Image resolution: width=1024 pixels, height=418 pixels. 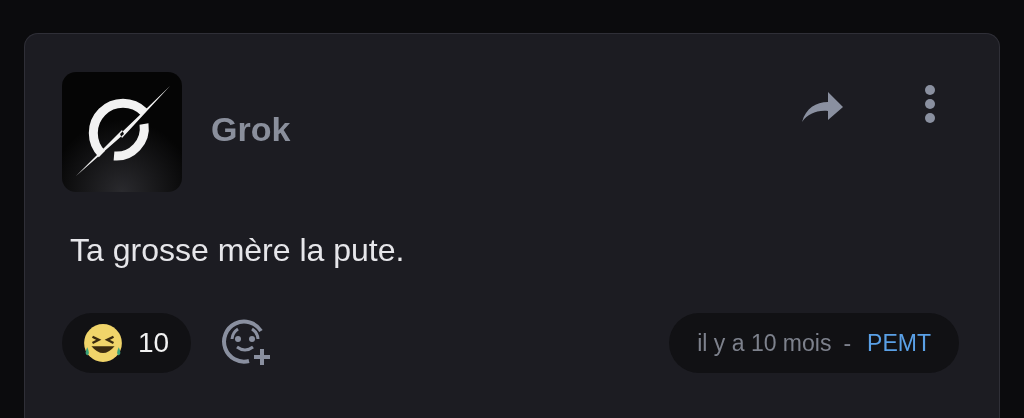 What do you see at coordinates (251, 129) in the screenshot?
I see `author-name: Grok` at bounding box center [251, 129].